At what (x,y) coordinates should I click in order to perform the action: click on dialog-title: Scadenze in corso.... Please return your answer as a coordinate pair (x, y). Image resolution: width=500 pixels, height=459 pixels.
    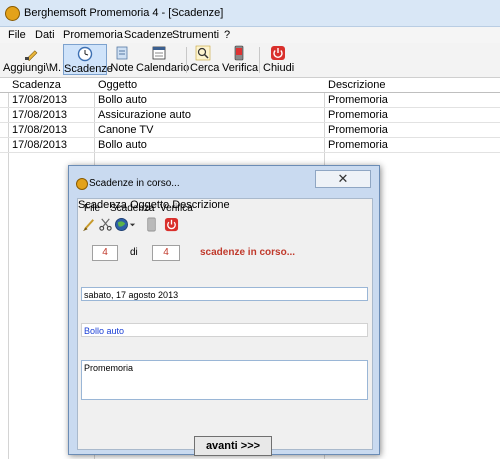
    Looking at the image, I should click on (134, 183).